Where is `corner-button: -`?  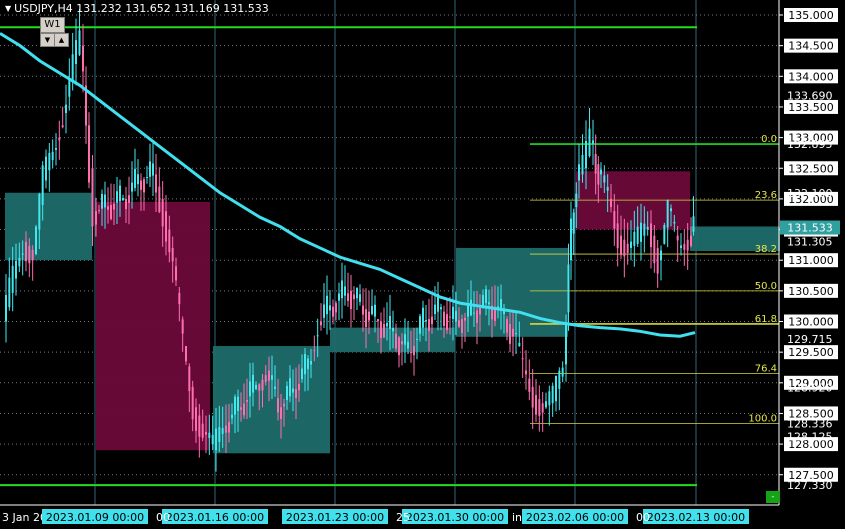 corner-button: - is located at coordinates (773, 497).